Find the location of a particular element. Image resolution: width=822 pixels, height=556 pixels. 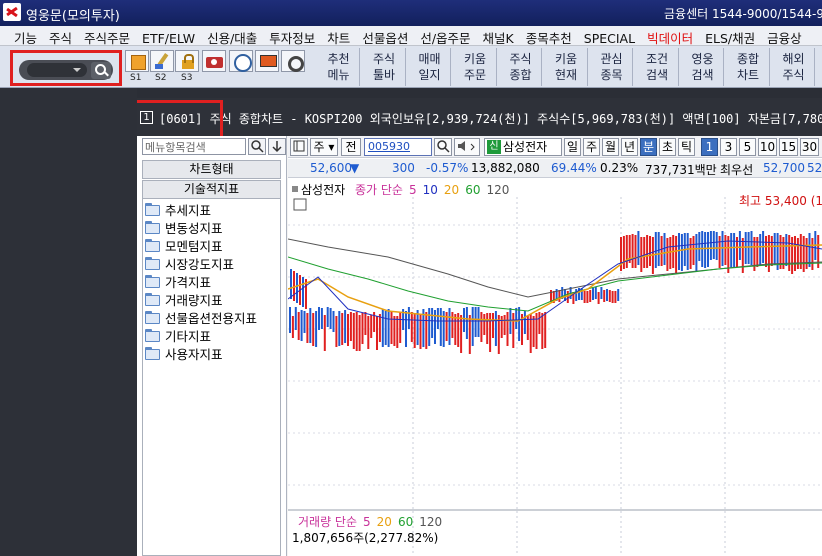

volume-ratio: 69.44% is located at coordinates (574, 168).